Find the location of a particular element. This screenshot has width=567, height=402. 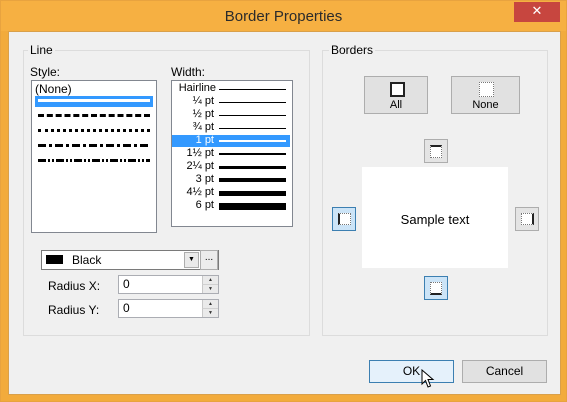

border-right-button is located at coordinates (527, 219).